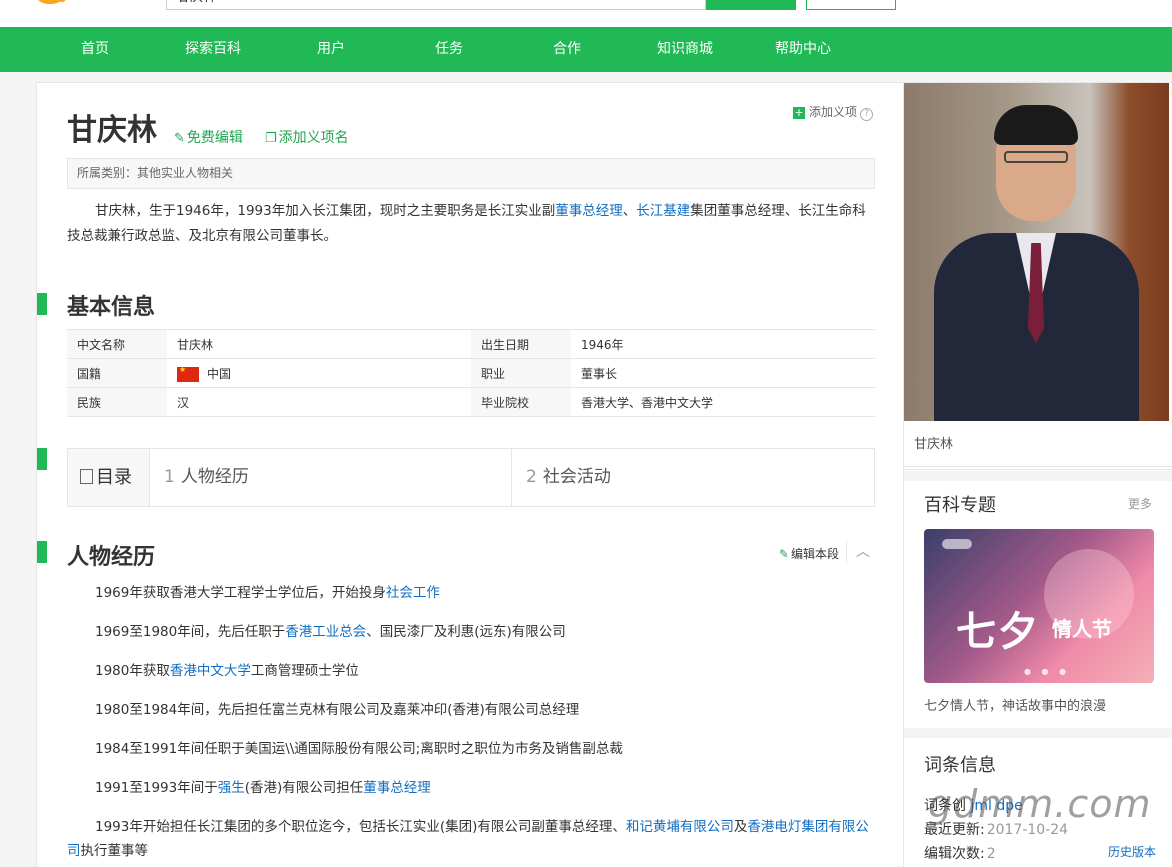 The width and height of the screenshot is (1172, 867). Describe the element at coordinates (589, 211) in the screenshot. I see `link-md: 董事总经理` at that location.